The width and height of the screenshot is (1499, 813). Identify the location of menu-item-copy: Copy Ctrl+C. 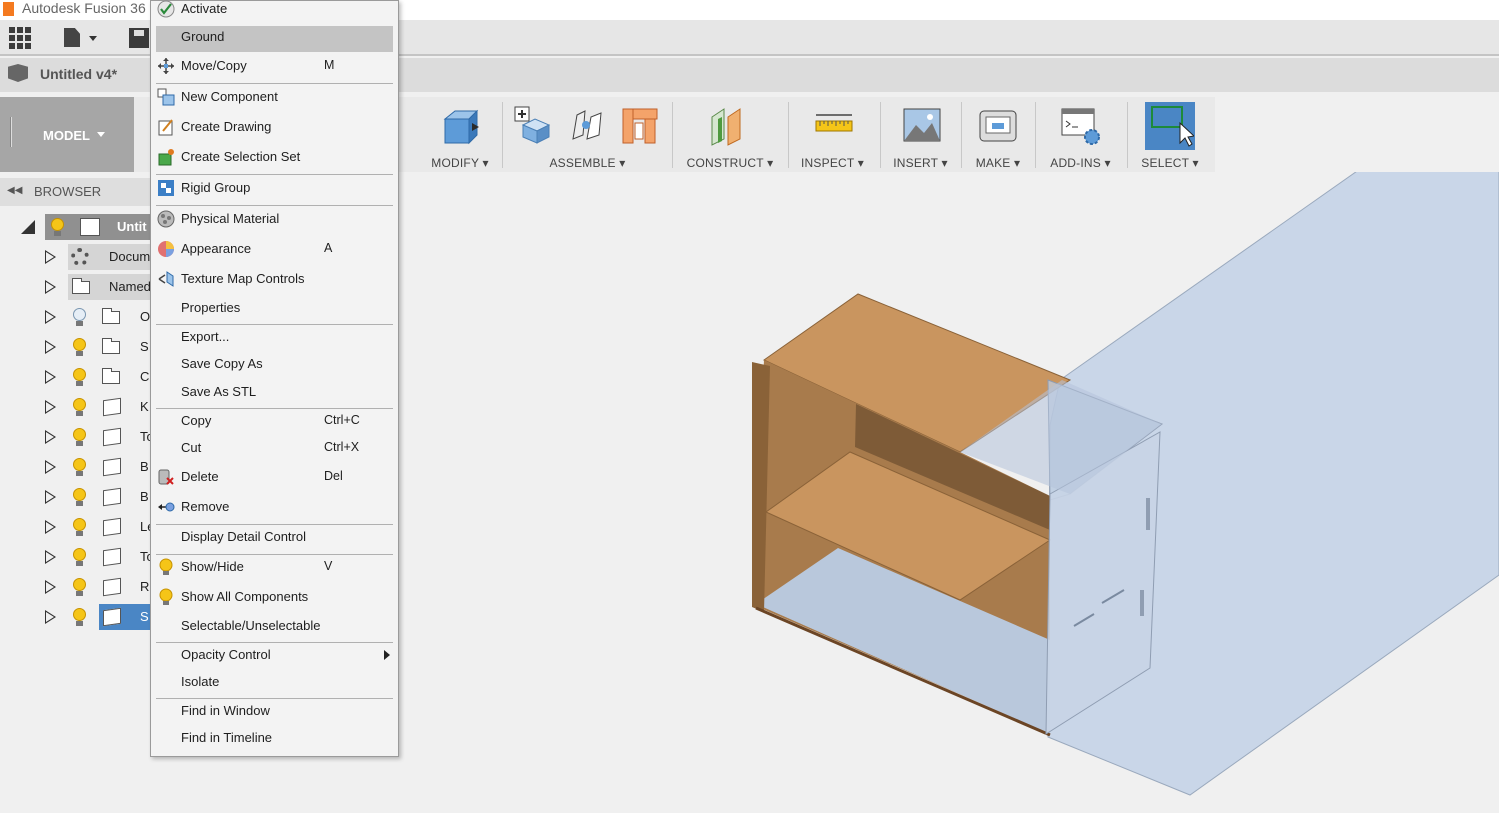
(274, 423).